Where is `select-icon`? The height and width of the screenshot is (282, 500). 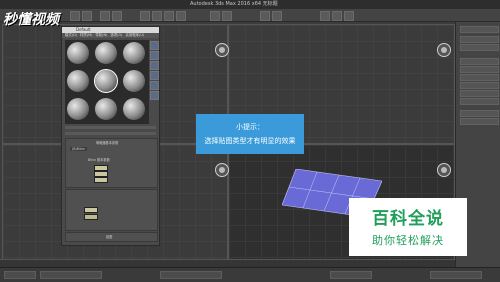
select-icon is located at coordinates (145, 16).